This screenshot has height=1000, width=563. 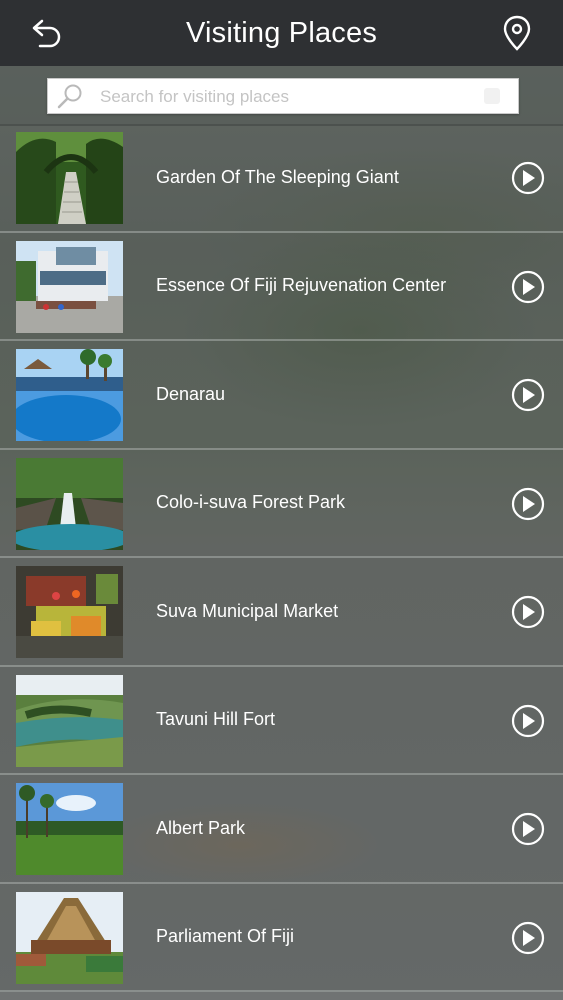 I want to click on header-bar: Visiting Places, so click(x=281, y=33).